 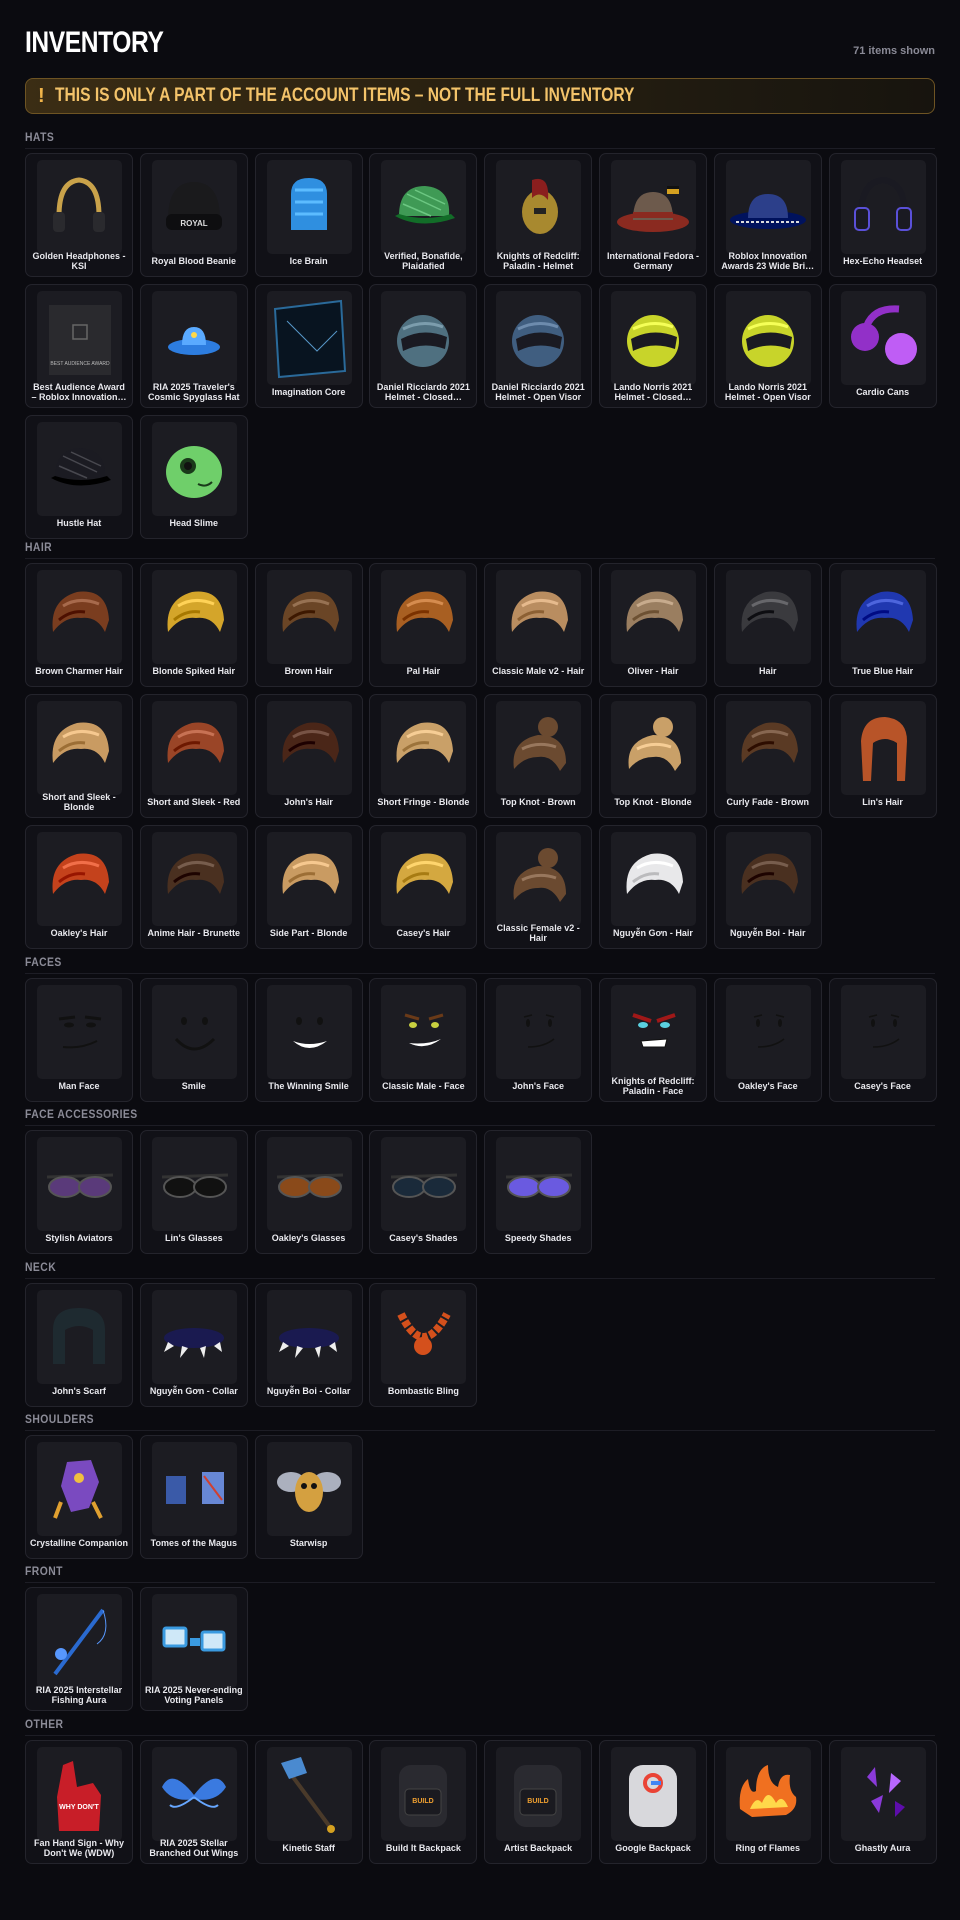 I want to click on item-card: Oakley's Face, so click(x=767, y=1040).